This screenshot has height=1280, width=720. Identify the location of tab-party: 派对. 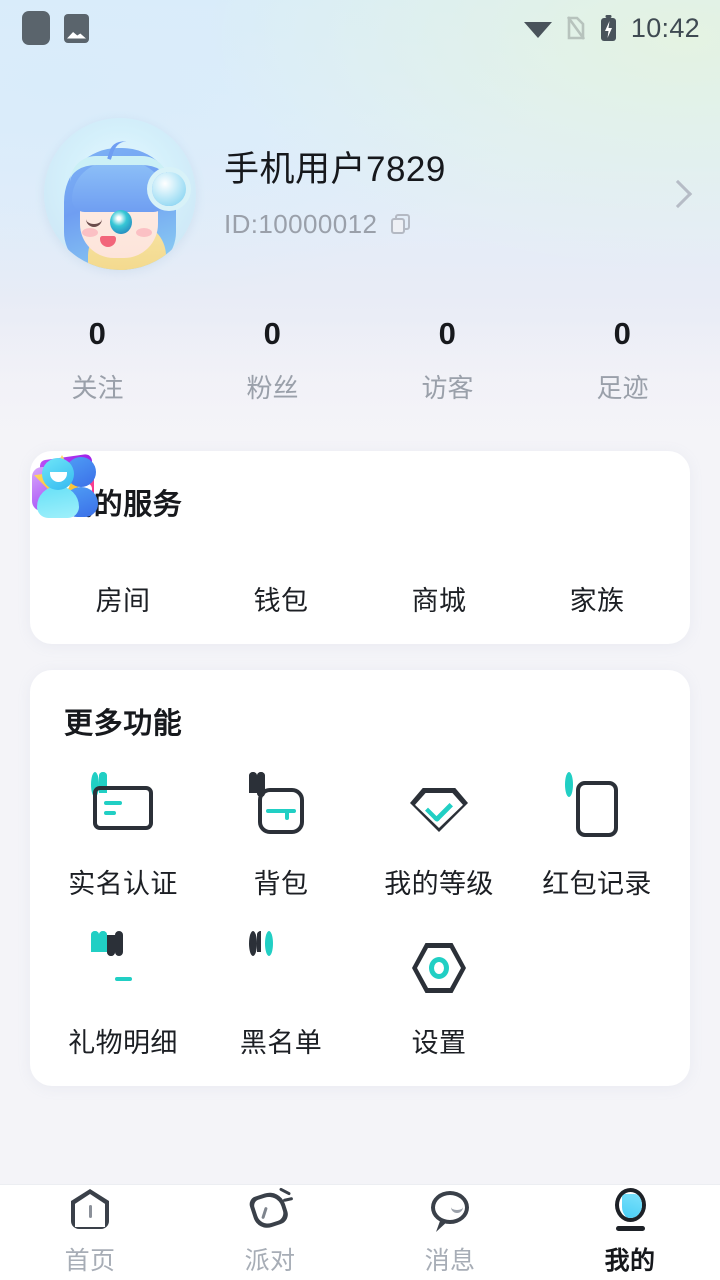
(270, 1232).